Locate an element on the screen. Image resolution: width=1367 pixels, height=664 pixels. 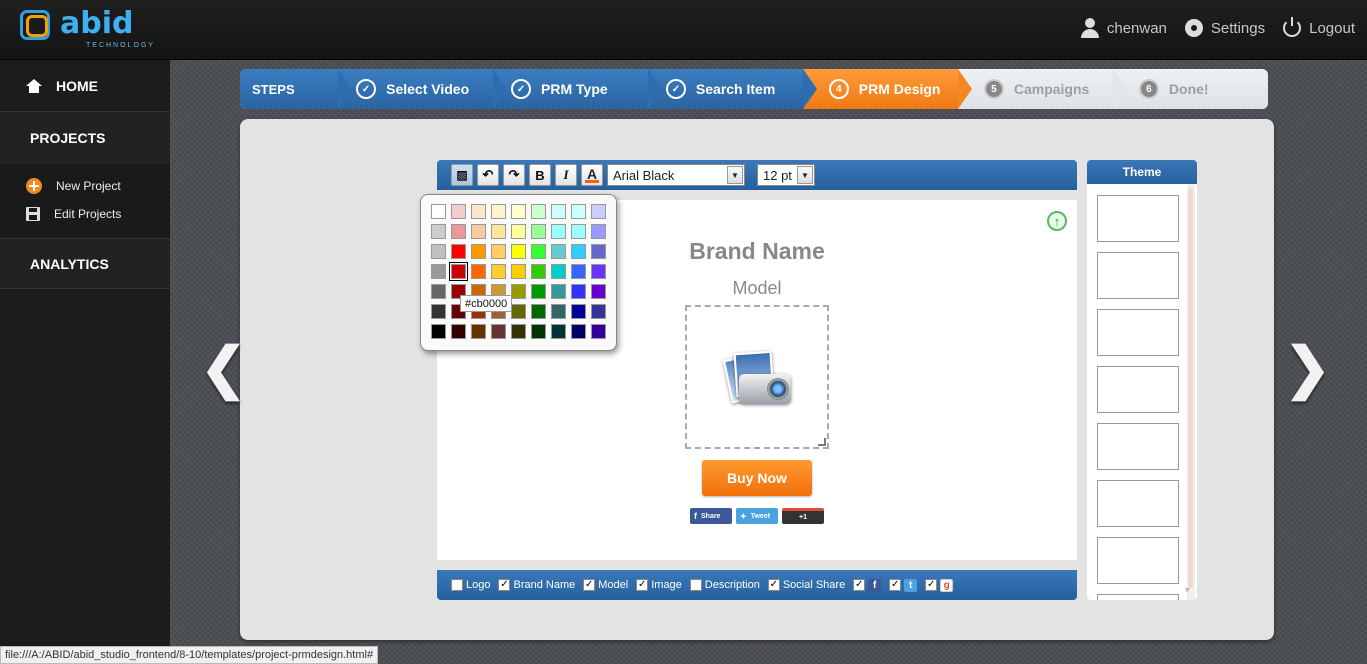
facebook-share-button: f Share is located at coordinates (711, 516).